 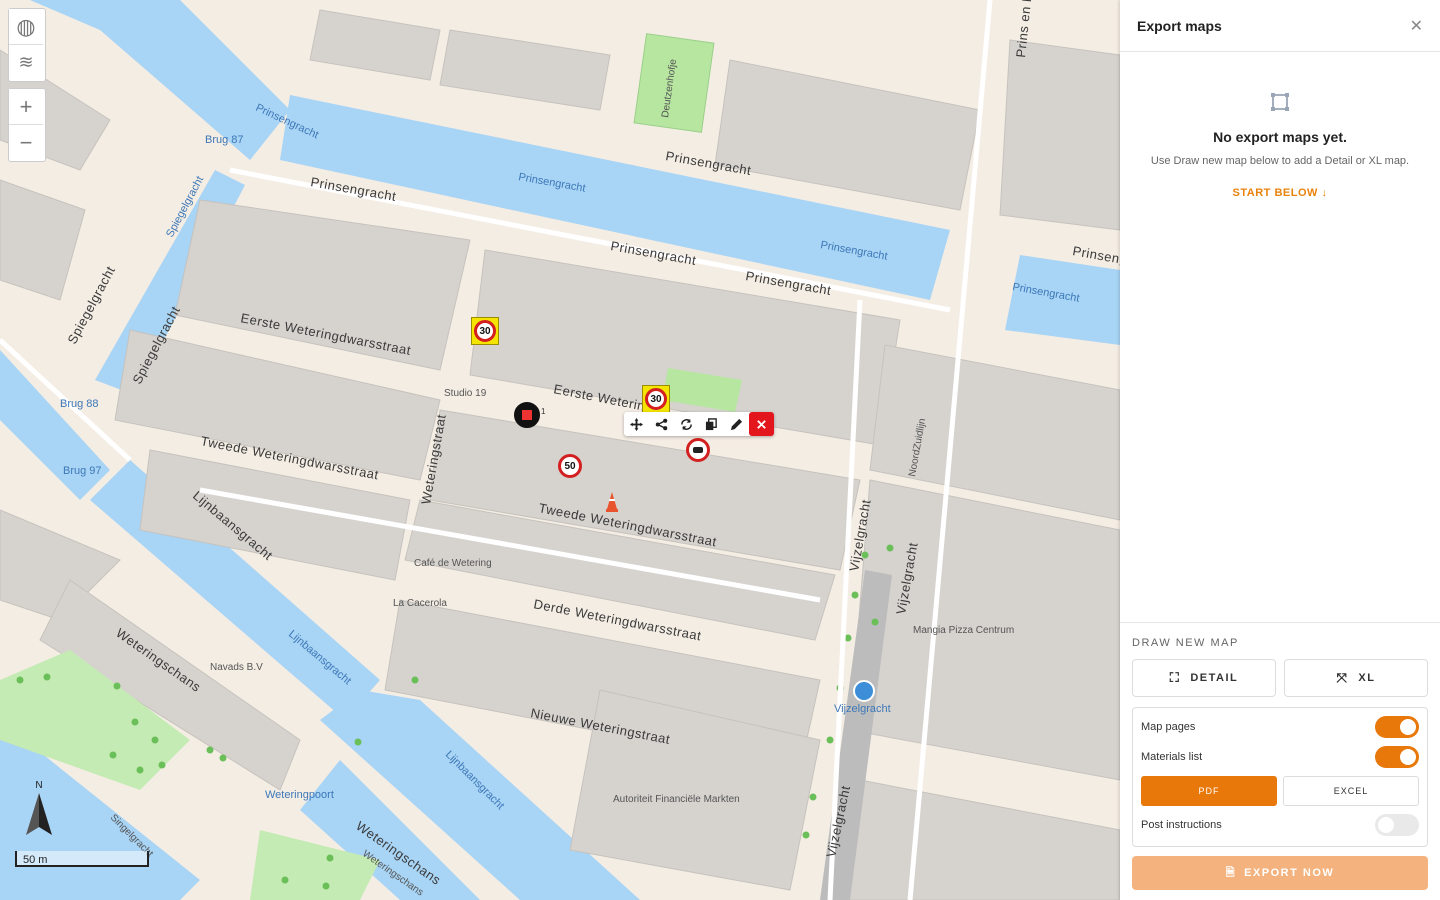 I want to click on compass-label: N, so click(x=39, y=785).